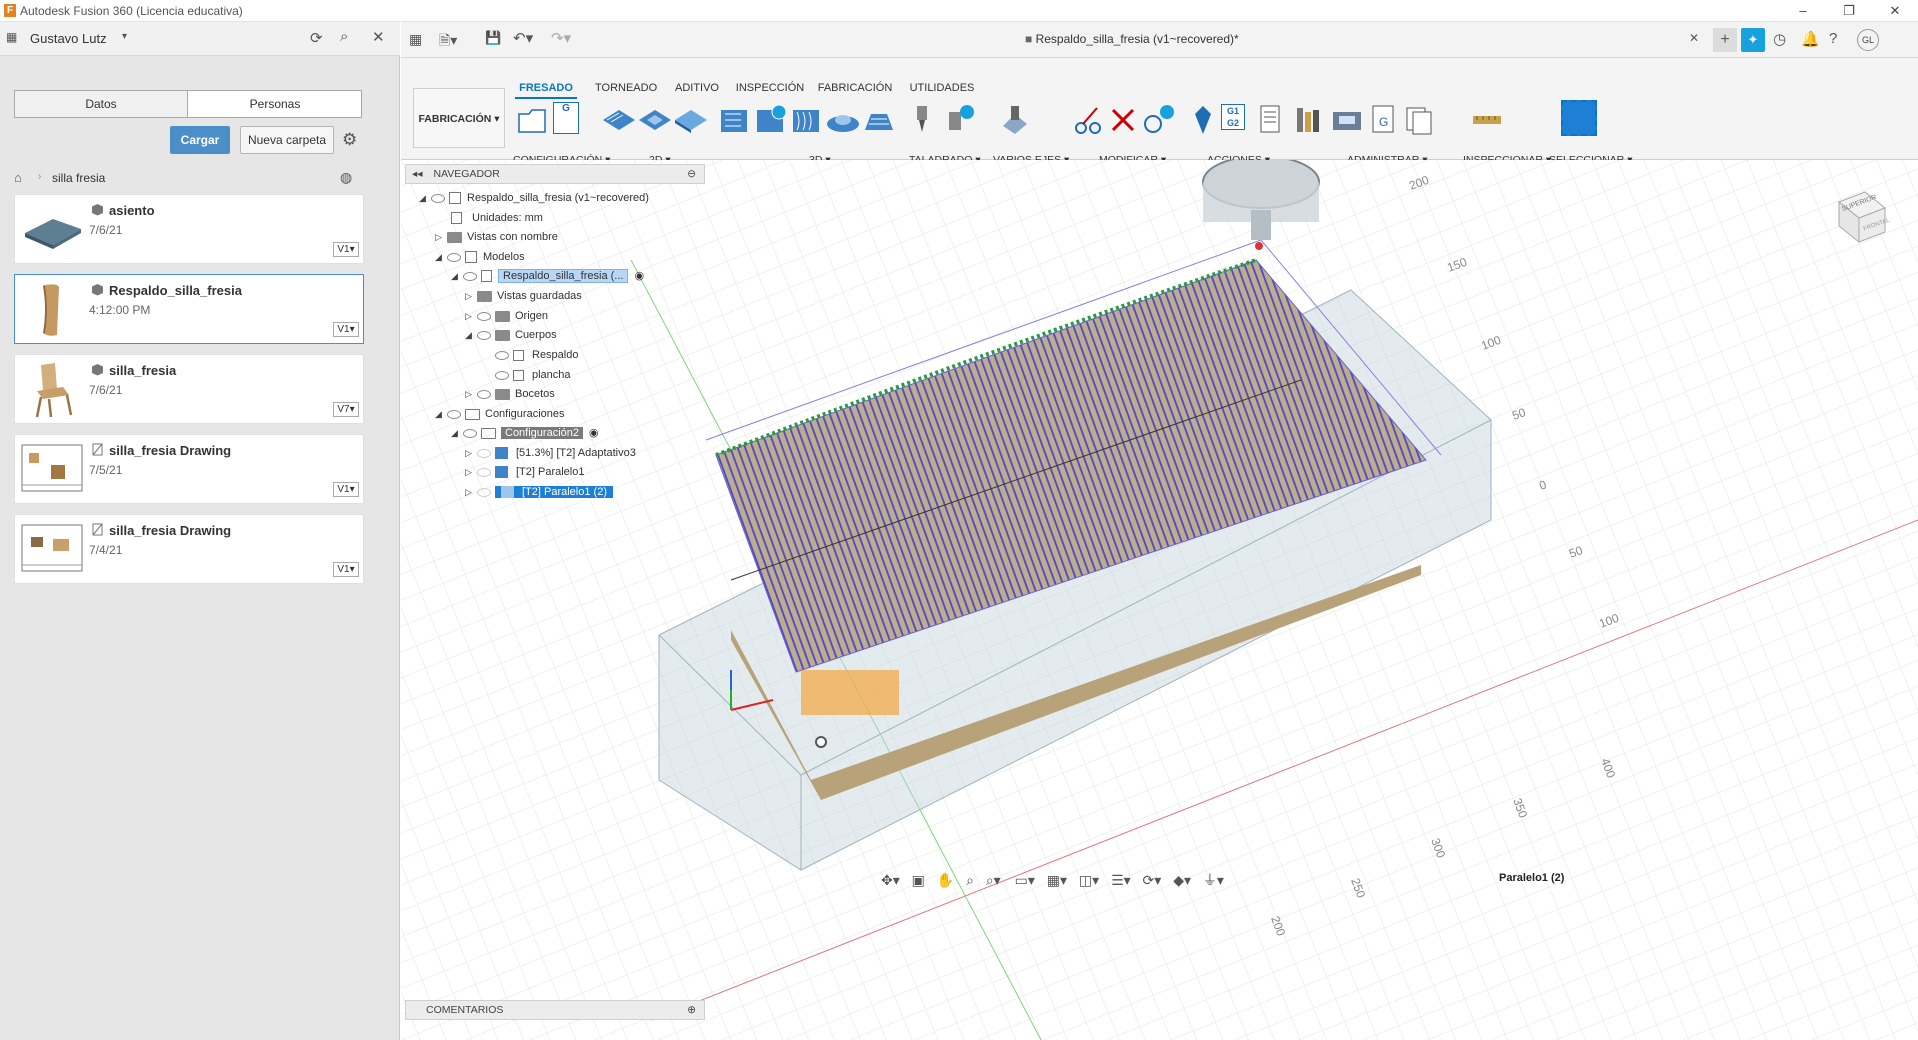  What do you see at coordinates (550, 453) in the screenshot?
I see `tree-op-adaptive: ▷ [51.3%] [T2] Adaptativo3` at bounding box center [550, 453].